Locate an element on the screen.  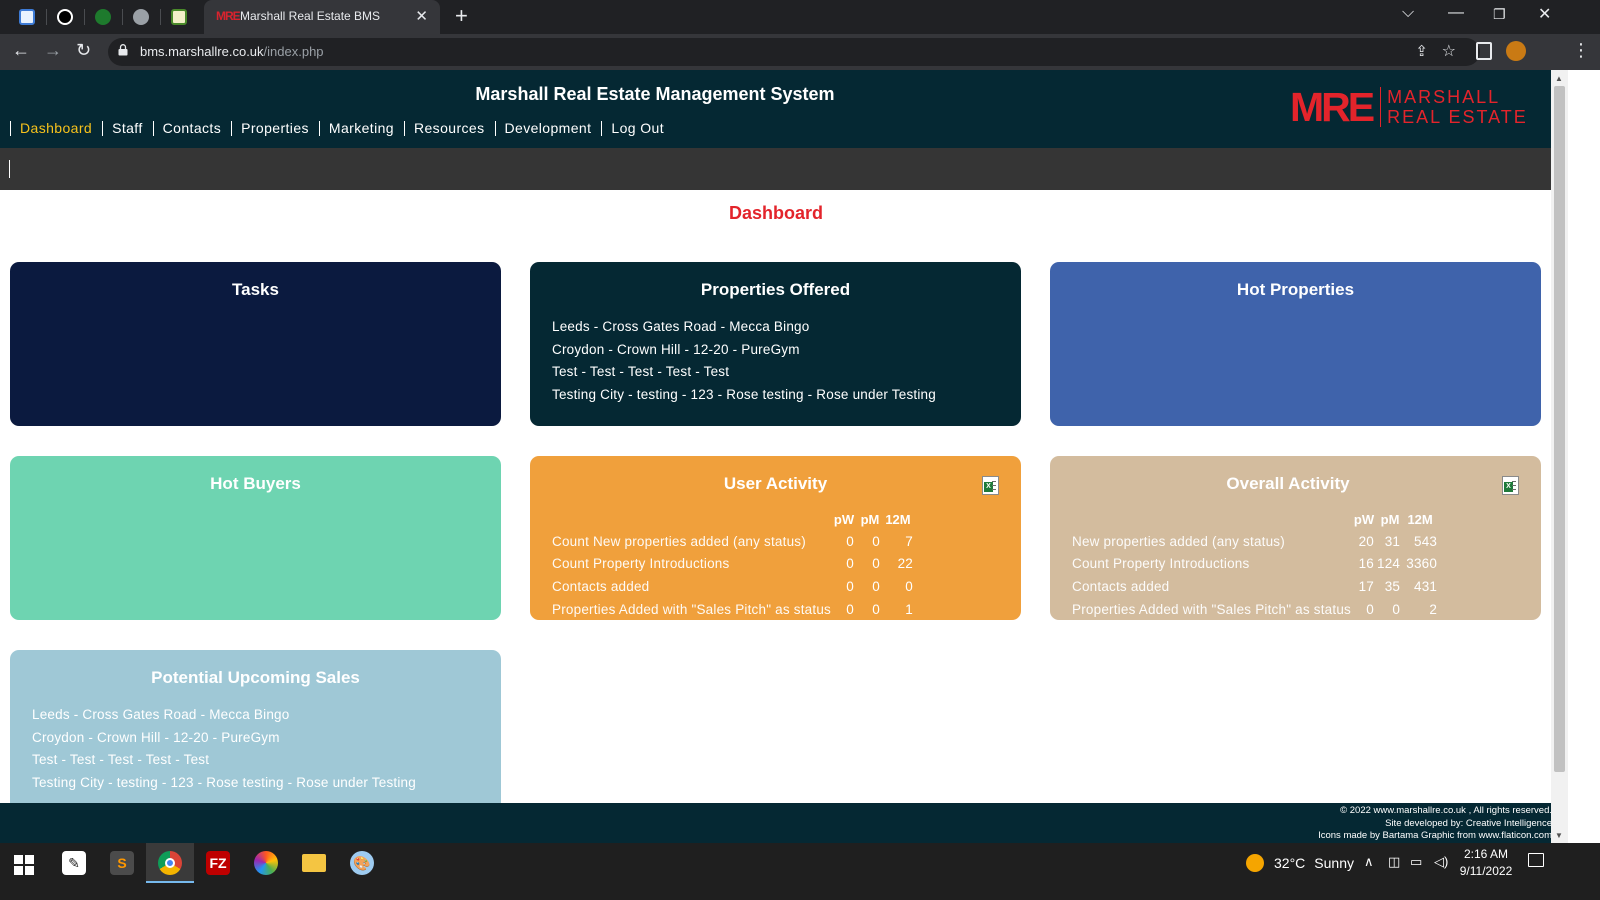
cell-pw: 17 is located at coordinates (1366, 586).